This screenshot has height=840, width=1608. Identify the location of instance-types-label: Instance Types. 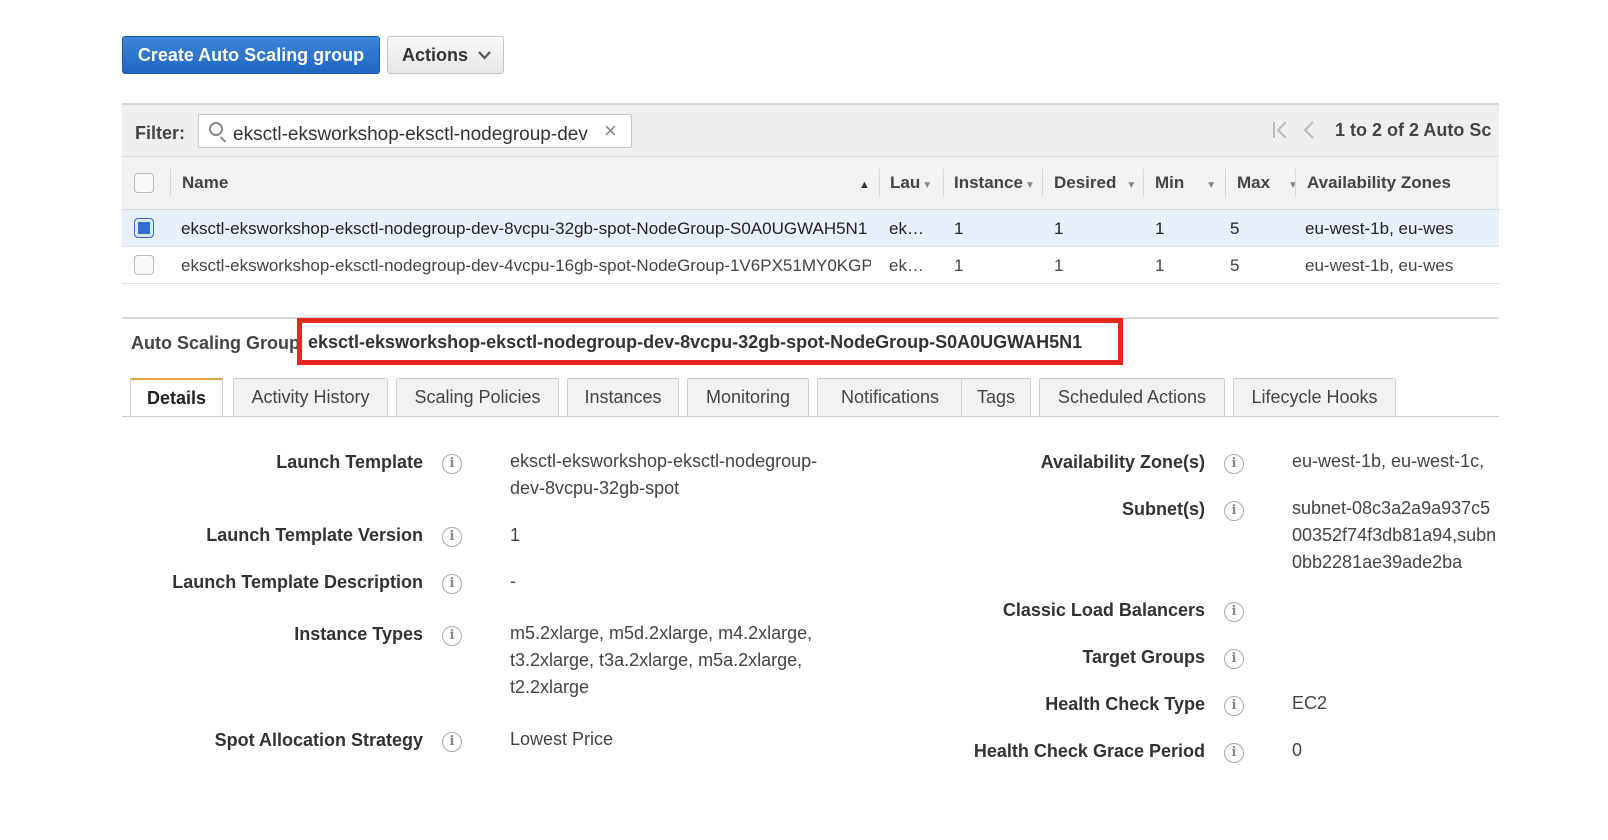
(358, 634).